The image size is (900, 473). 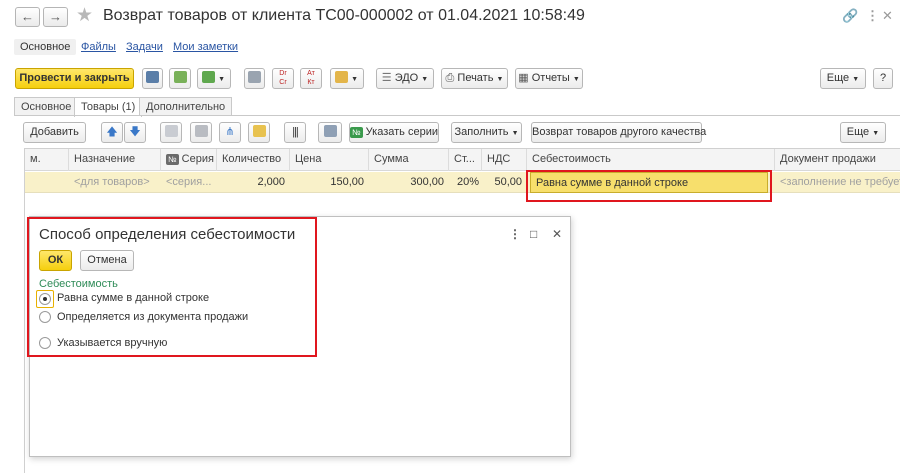 I want to click on attachments-button: ▼, so click(x=347, y=78).